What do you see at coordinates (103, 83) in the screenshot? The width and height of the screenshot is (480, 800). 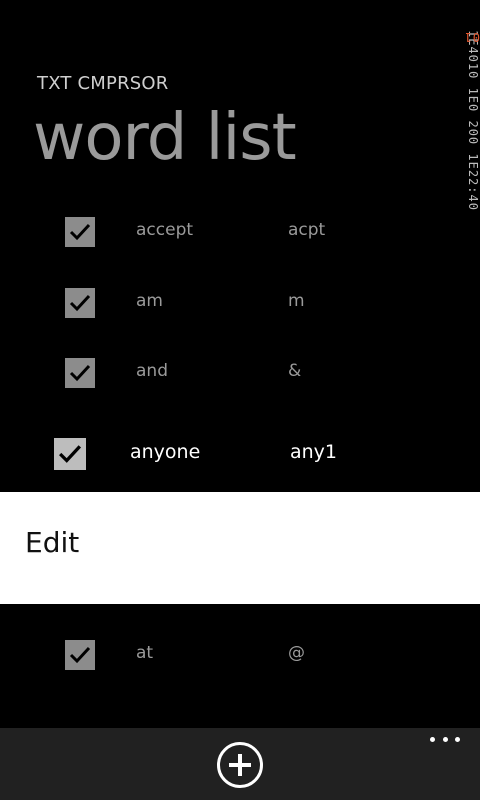 I see `app-title: TXT CMPRSOR` at bounding box center [103, 83].